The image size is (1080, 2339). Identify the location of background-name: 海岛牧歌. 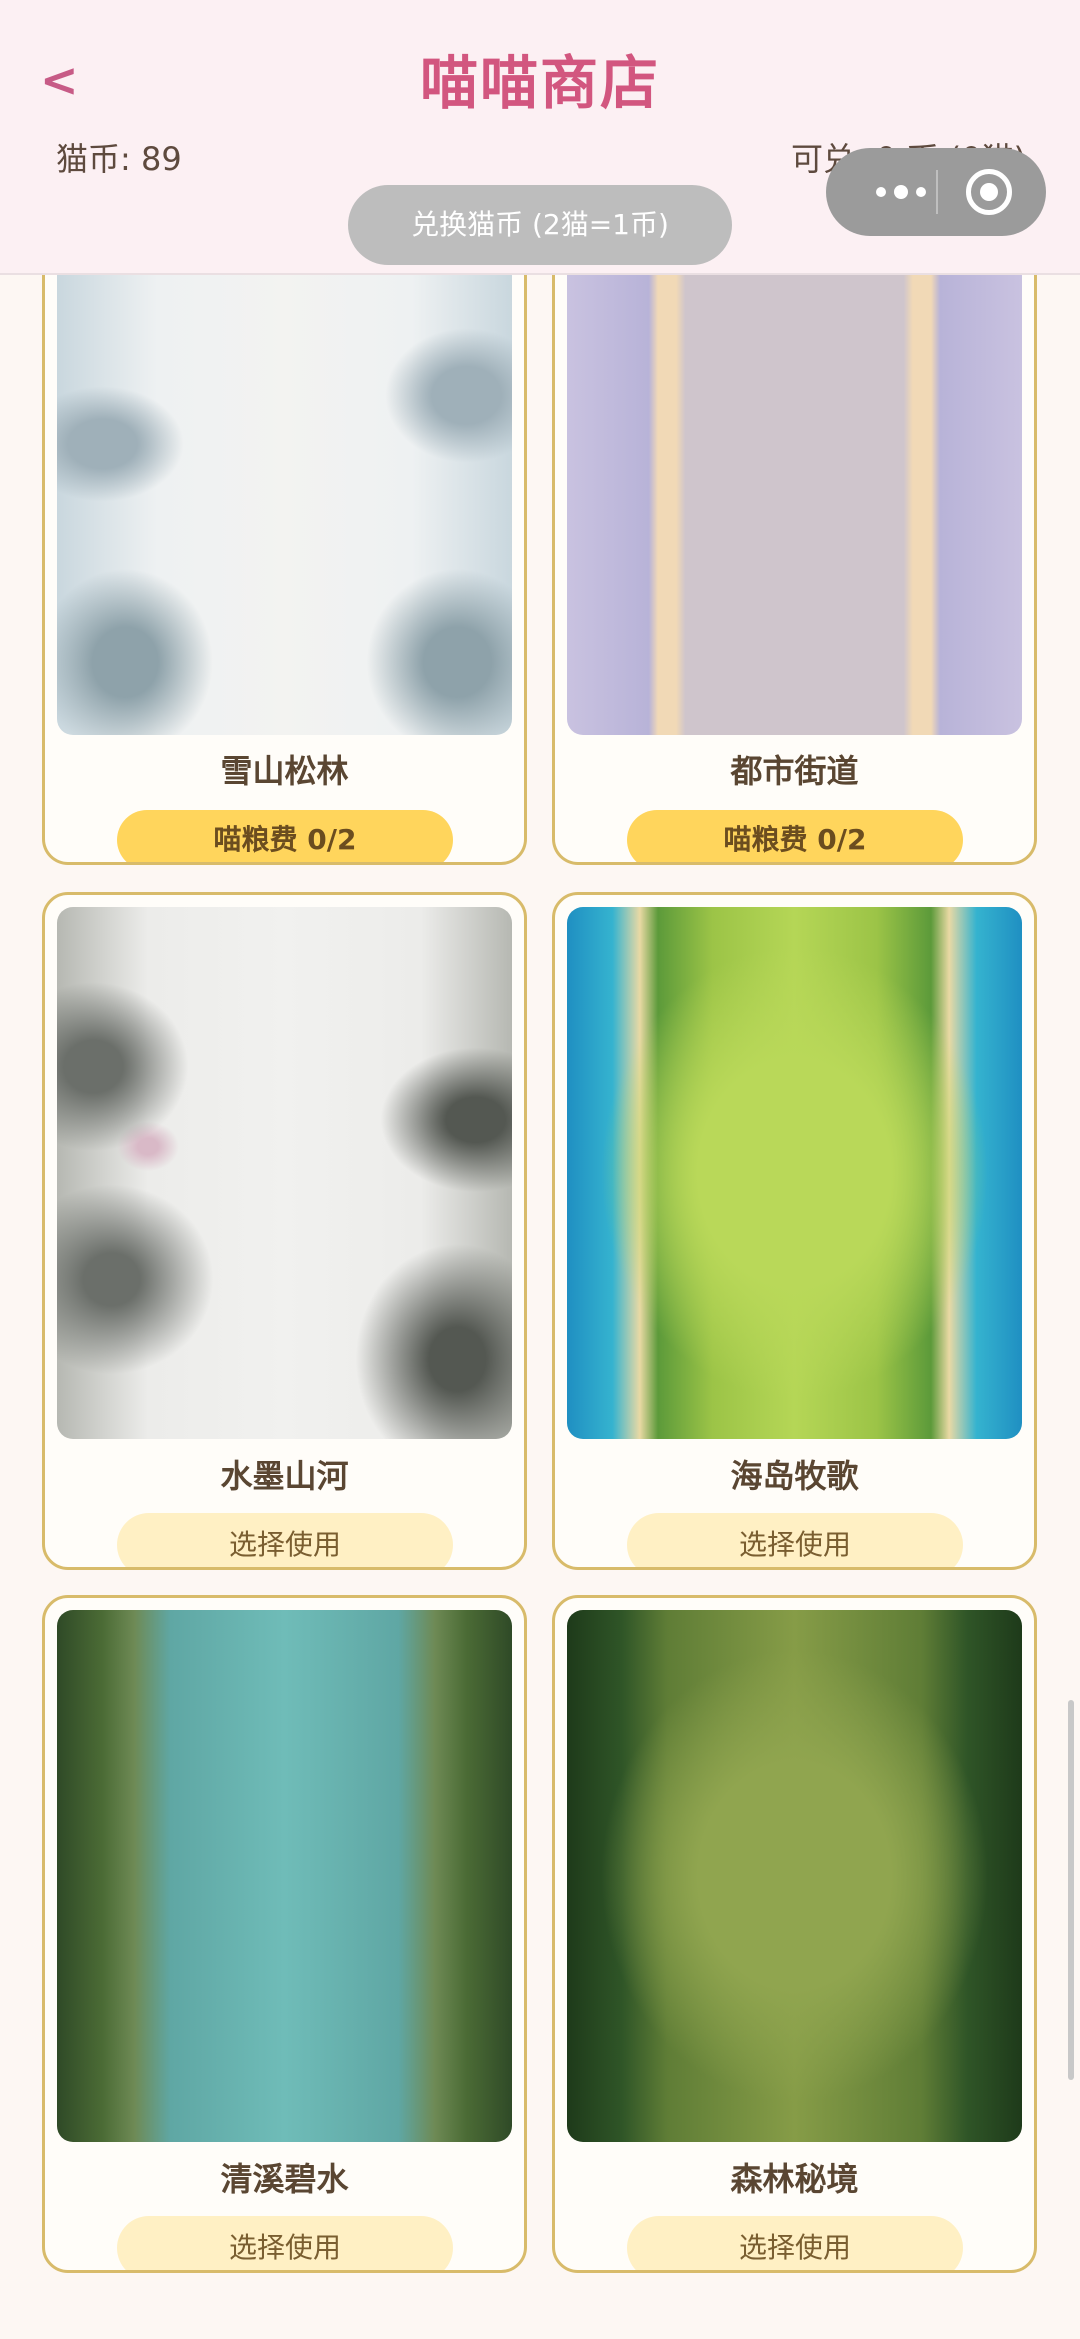
(794, 1476).